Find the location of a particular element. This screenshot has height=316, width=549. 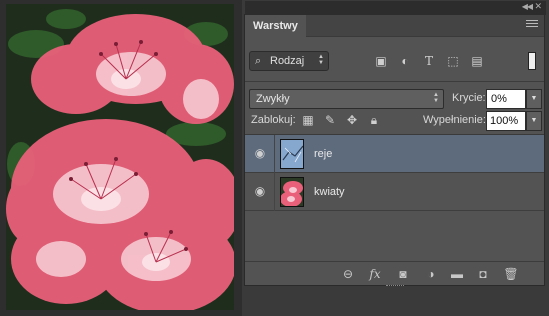

shape-filter-icon: ⬚ is located at coordinates (453, 61).